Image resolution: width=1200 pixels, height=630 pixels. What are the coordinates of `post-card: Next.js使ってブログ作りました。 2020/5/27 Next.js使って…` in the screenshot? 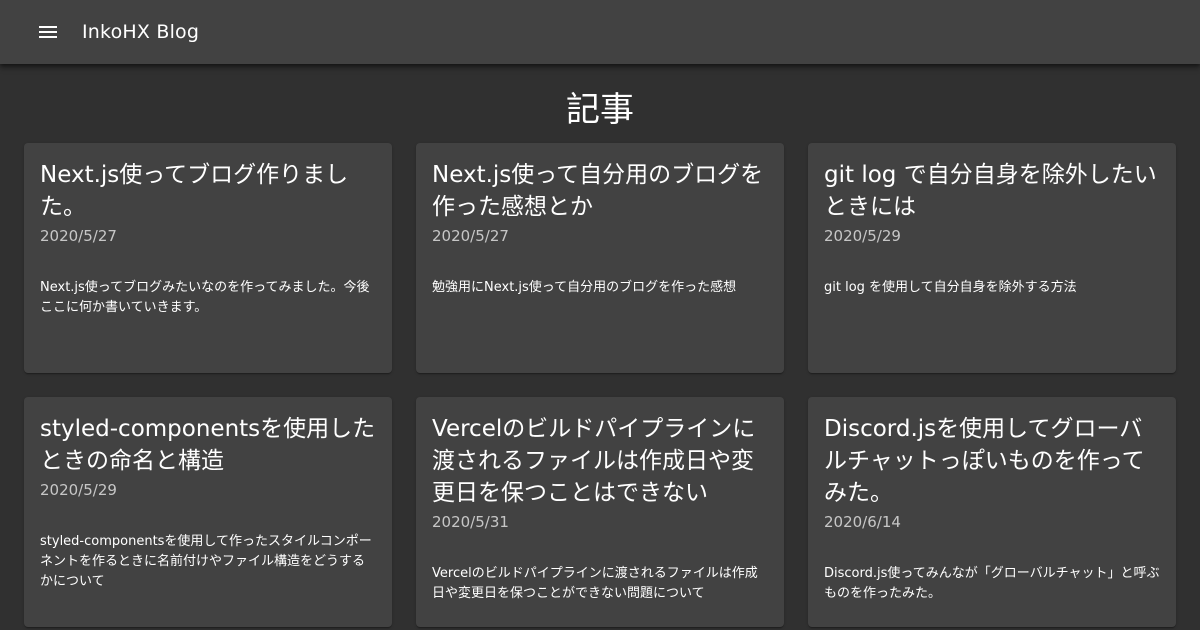 It's located at (208, 258).